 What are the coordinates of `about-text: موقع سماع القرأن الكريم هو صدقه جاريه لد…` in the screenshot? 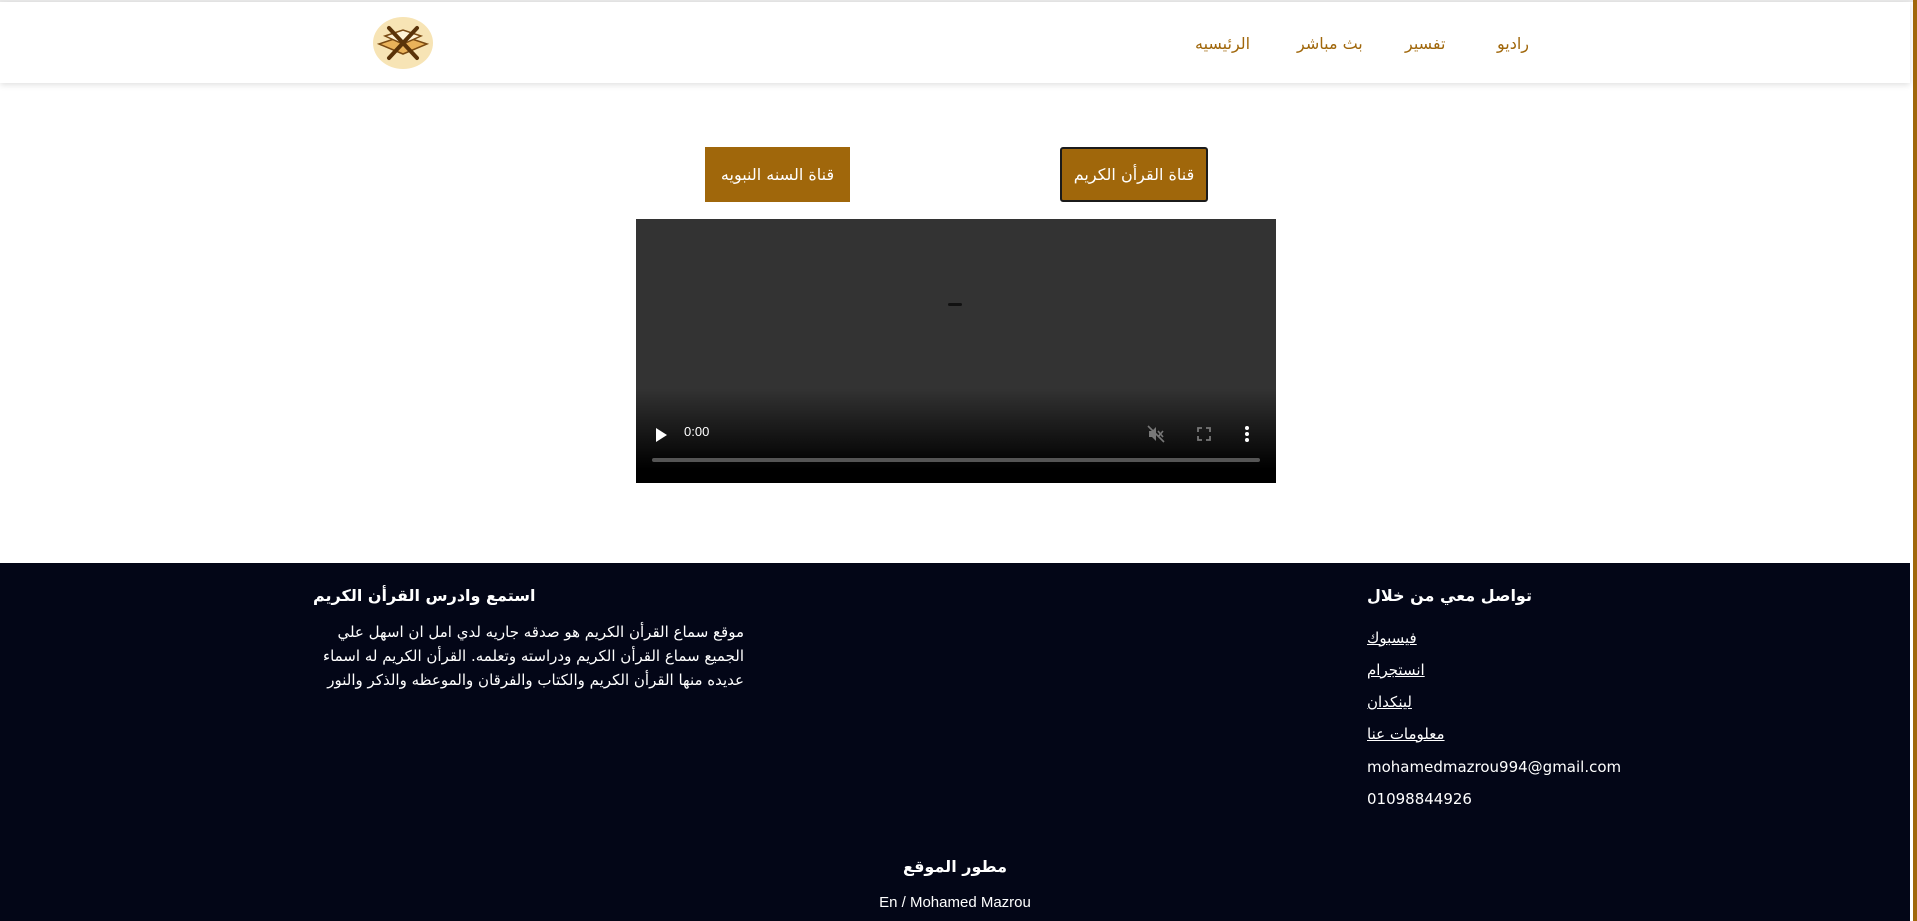 It's located at (533, 656).